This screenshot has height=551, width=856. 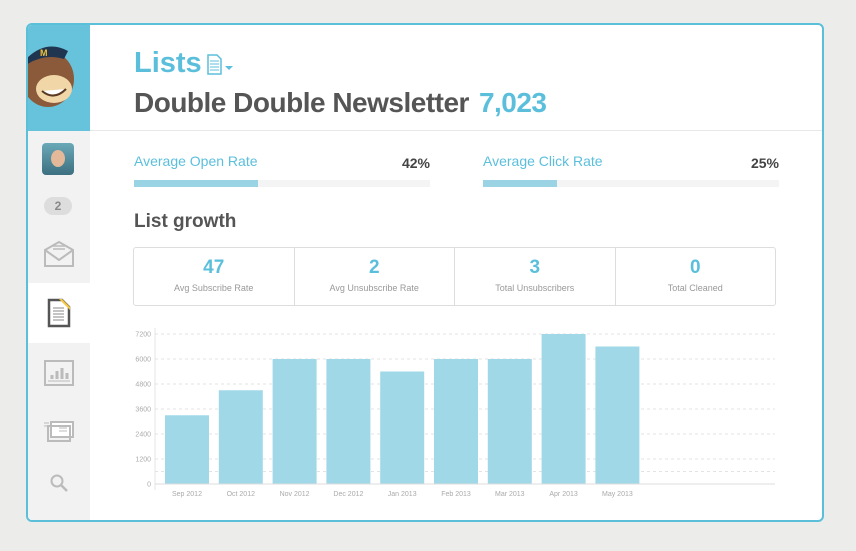 What do you see at coordinates (214, 276) in the screenshot?
I see `stat-subscribe-rate: 47 Avg Subscribe Rate` at bounding box center [214, 276].